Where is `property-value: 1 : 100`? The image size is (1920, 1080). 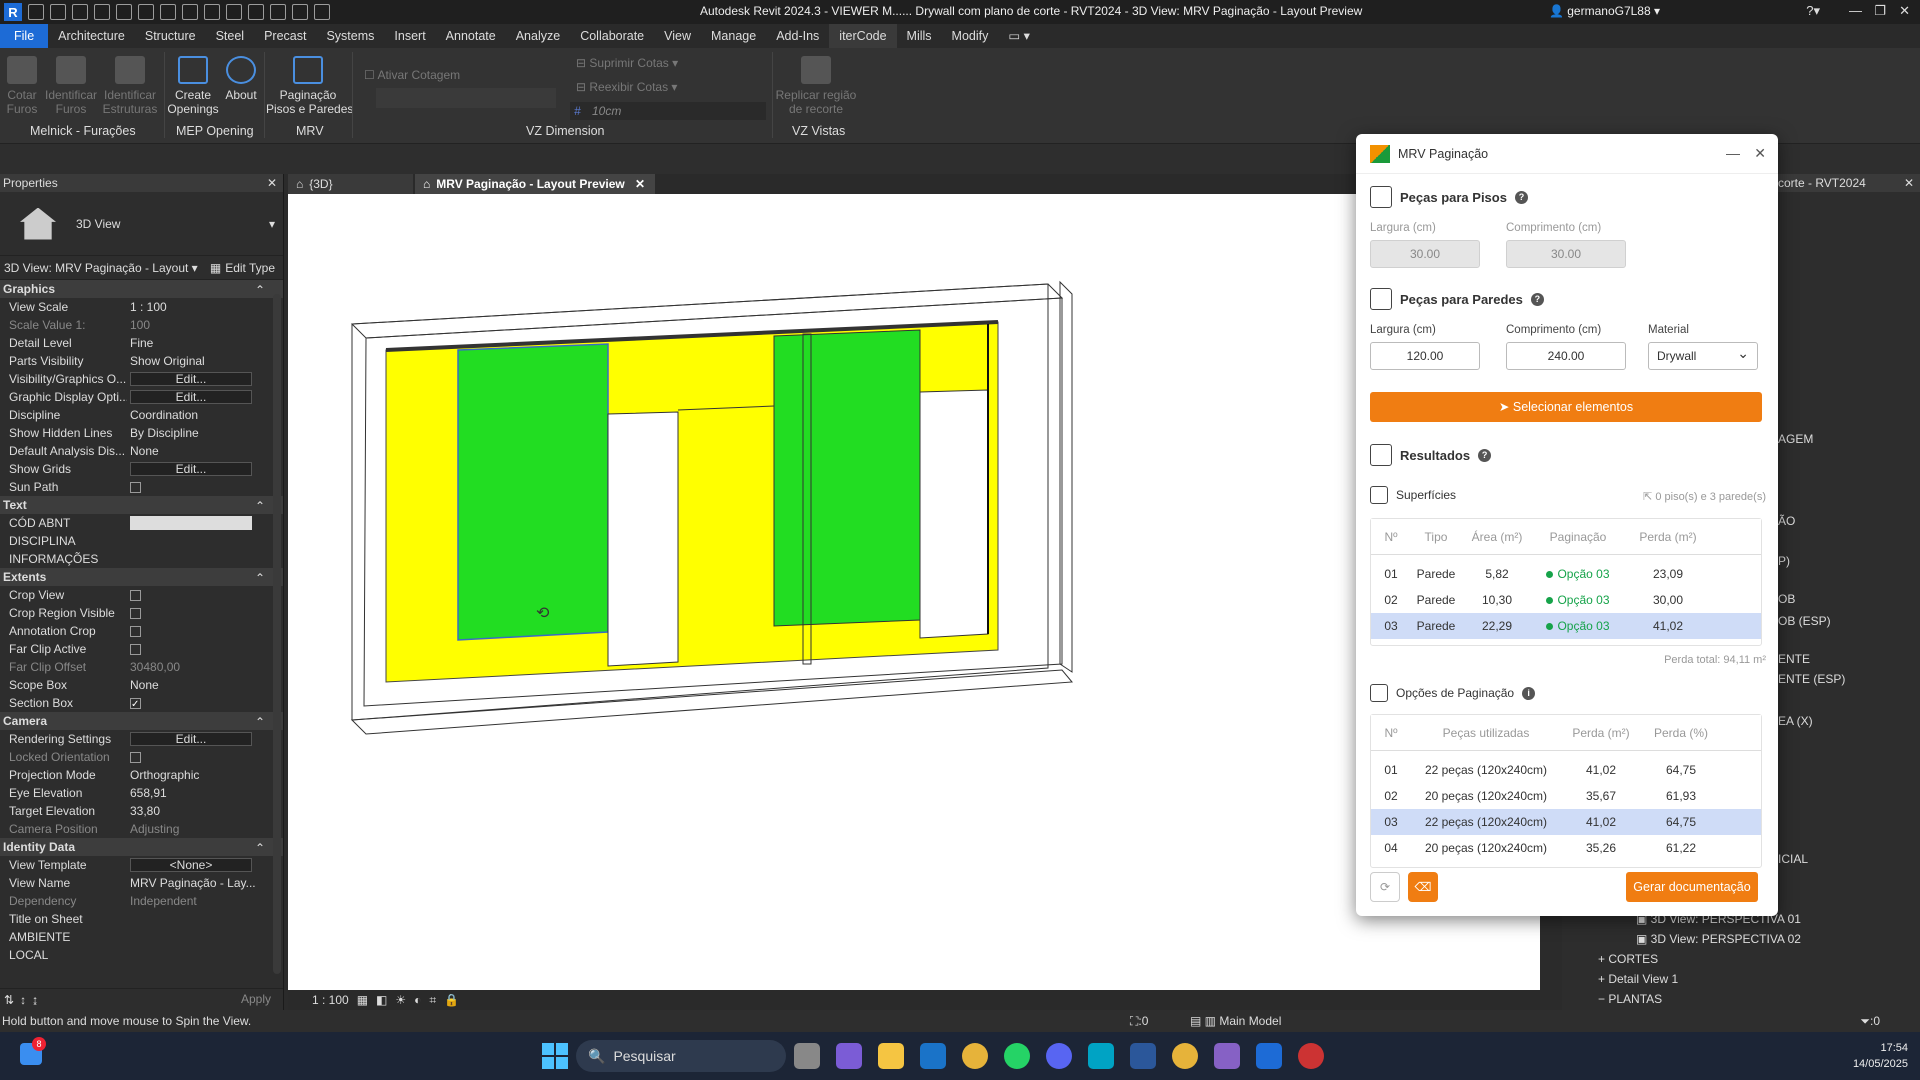
property-value: 1 : 100 is located at coordinates (205, 307).